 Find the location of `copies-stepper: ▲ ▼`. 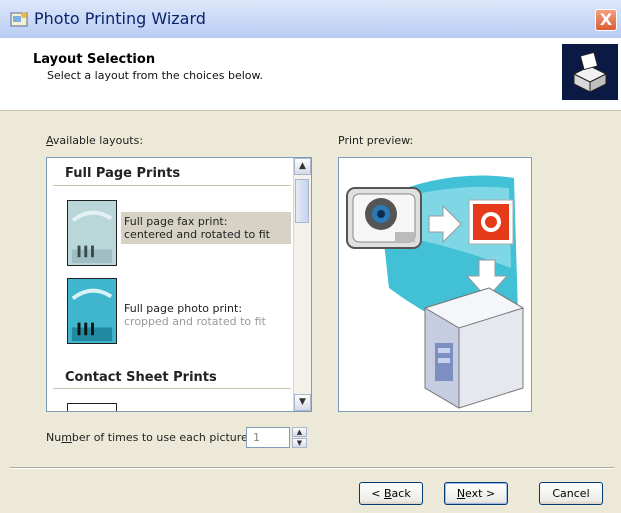

copies-stepper: ▲ ▼ is located at coordinates (299, 437).